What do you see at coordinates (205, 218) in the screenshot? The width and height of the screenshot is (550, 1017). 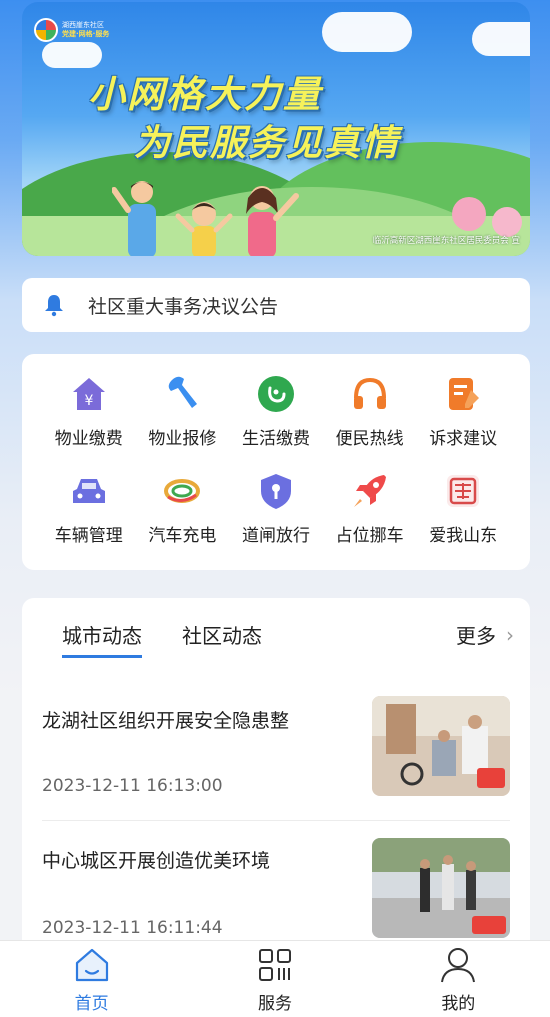 I see `family-illustration` at bounding box center [205, 218].